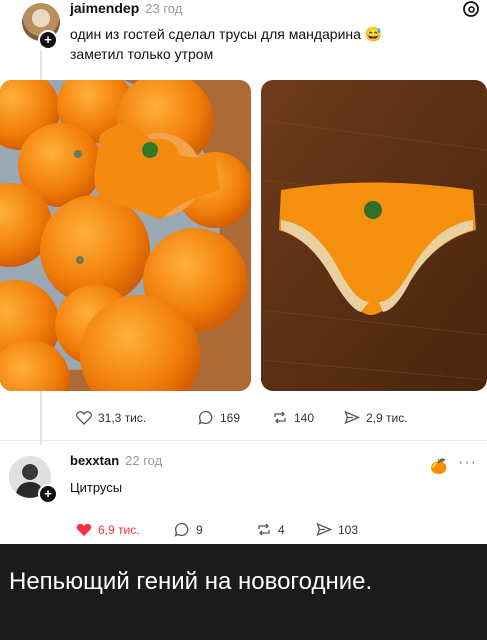  Describe the element at coordinates (119, 529) in the screenshot. I see `reply-like-count: 6,9 тис.` at that location.